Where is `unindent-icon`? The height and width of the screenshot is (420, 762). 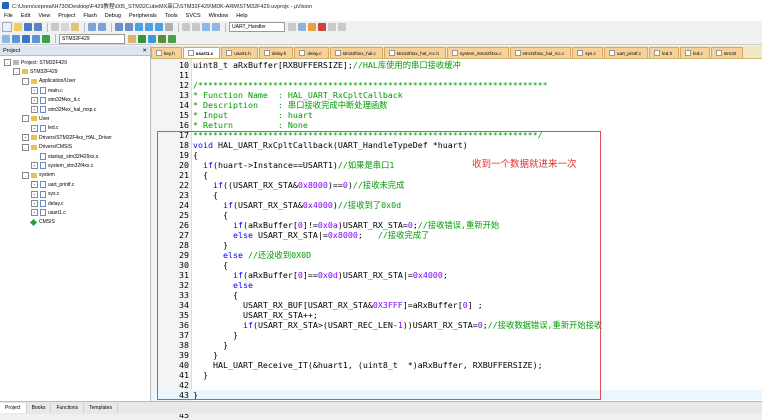 unindent-icon is located at coordinates (196, 27).